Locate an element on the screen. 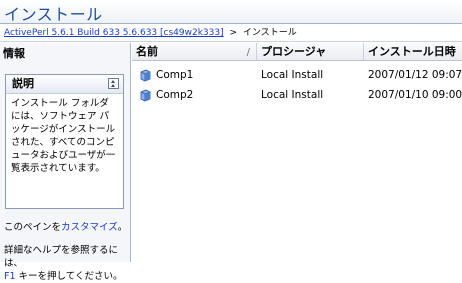 This screenshot has height=283, width=462. sort-indicator-icon: / is located at coordinates (248, 52).